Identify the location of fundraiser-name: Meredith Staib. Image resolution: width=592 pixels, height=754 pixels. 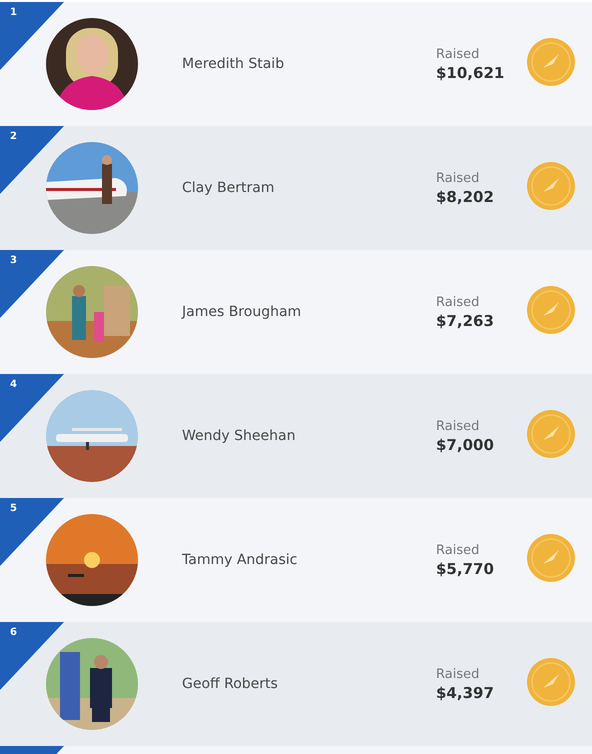
(234, 64).